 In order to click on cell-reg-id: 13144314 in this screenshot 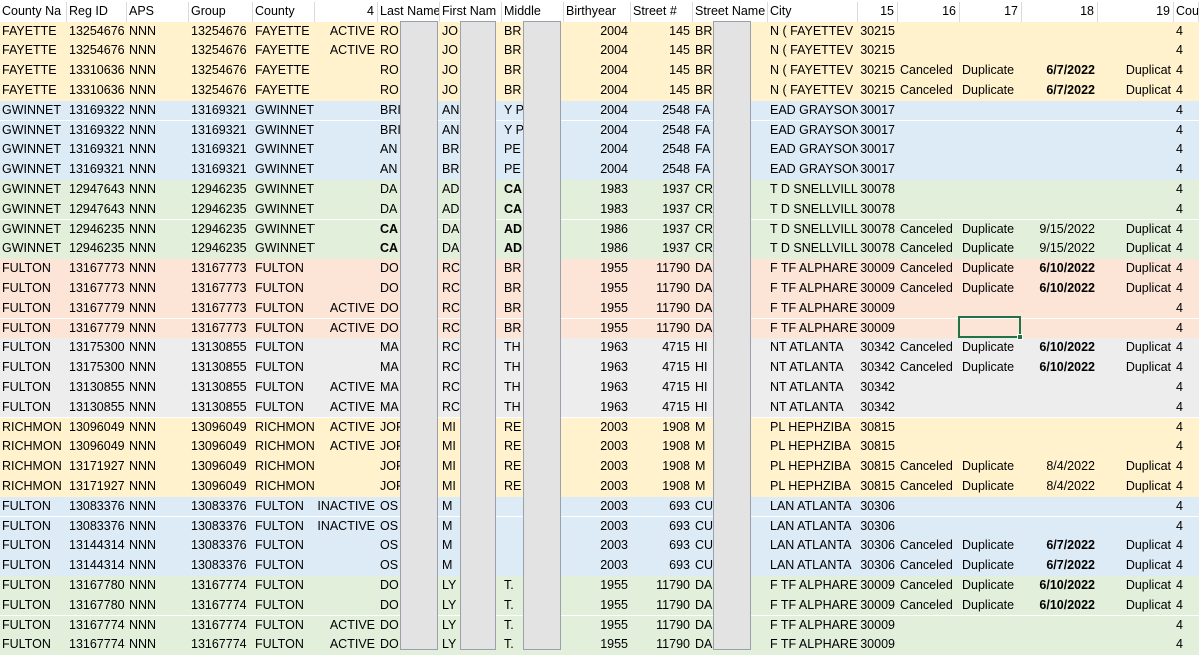, I will do `click(97, 546)`.